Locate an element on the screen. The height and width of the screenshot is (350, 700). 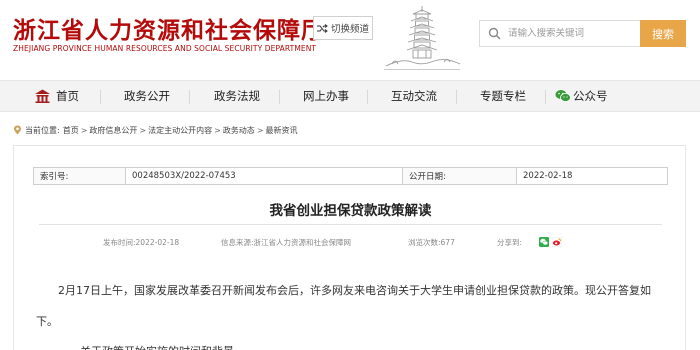
nav-item-government-affairs: 政务公开 is located at coordinates (147, 96).